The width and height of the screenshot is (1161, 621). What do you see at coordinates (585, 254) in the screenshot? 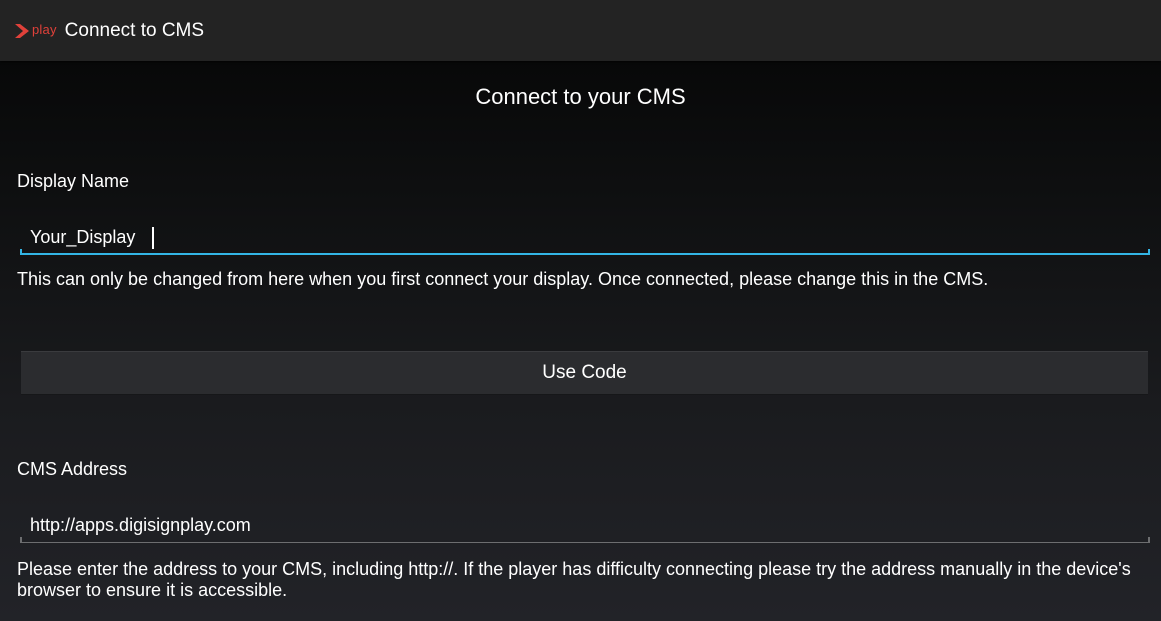
I see `display-name-underline` at bounding box center [585, 254].